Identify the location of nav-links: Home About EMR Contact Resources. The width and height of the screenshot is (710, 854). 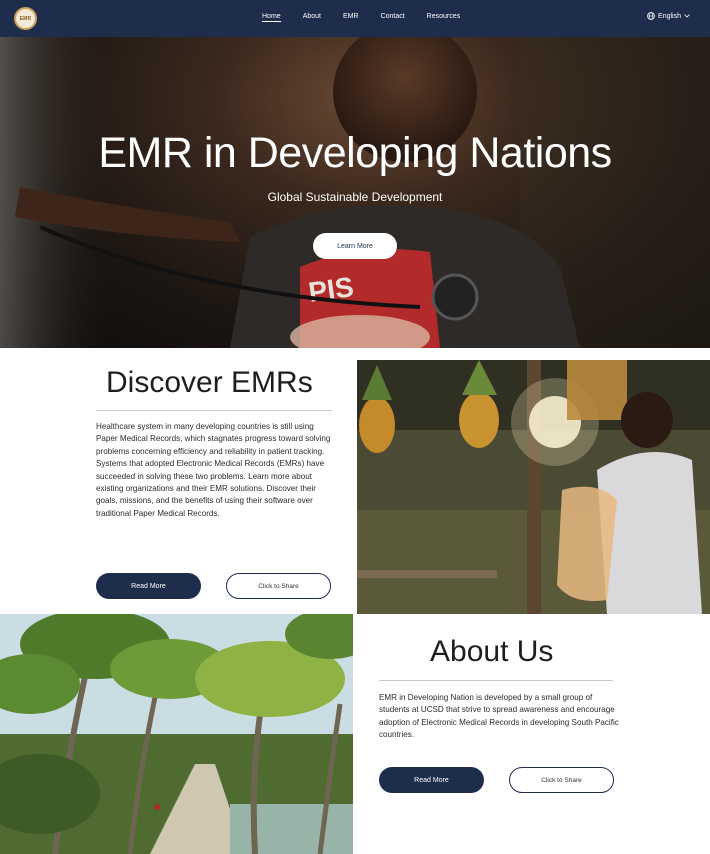
(372, 17).